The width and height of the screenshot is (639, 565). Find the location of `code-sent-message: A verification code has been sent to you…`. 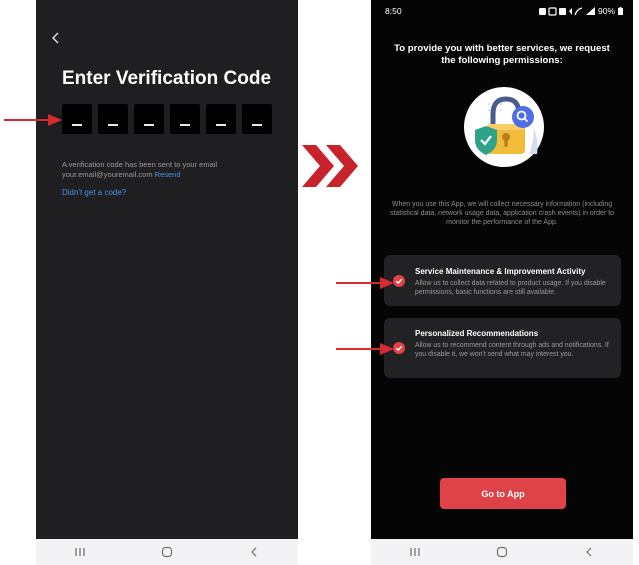

code-sent-message: A verification code has been sent to you… is located at coordinates (162, 169).